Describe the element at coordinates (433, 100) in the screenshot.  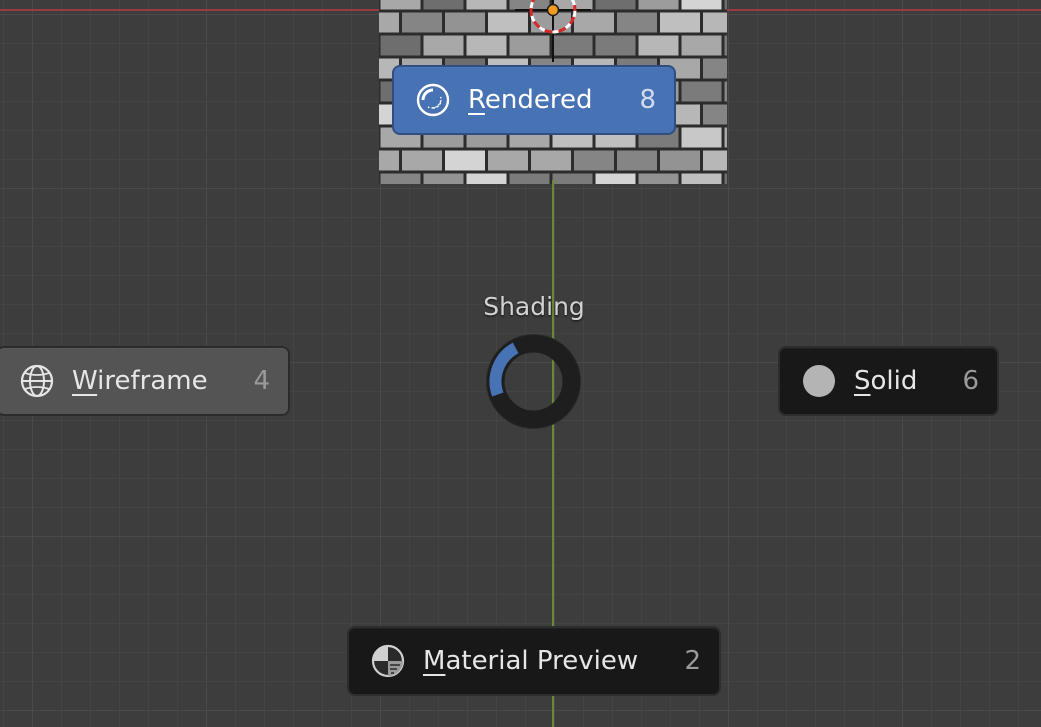
I see `rendered-shading-icon` at that location.